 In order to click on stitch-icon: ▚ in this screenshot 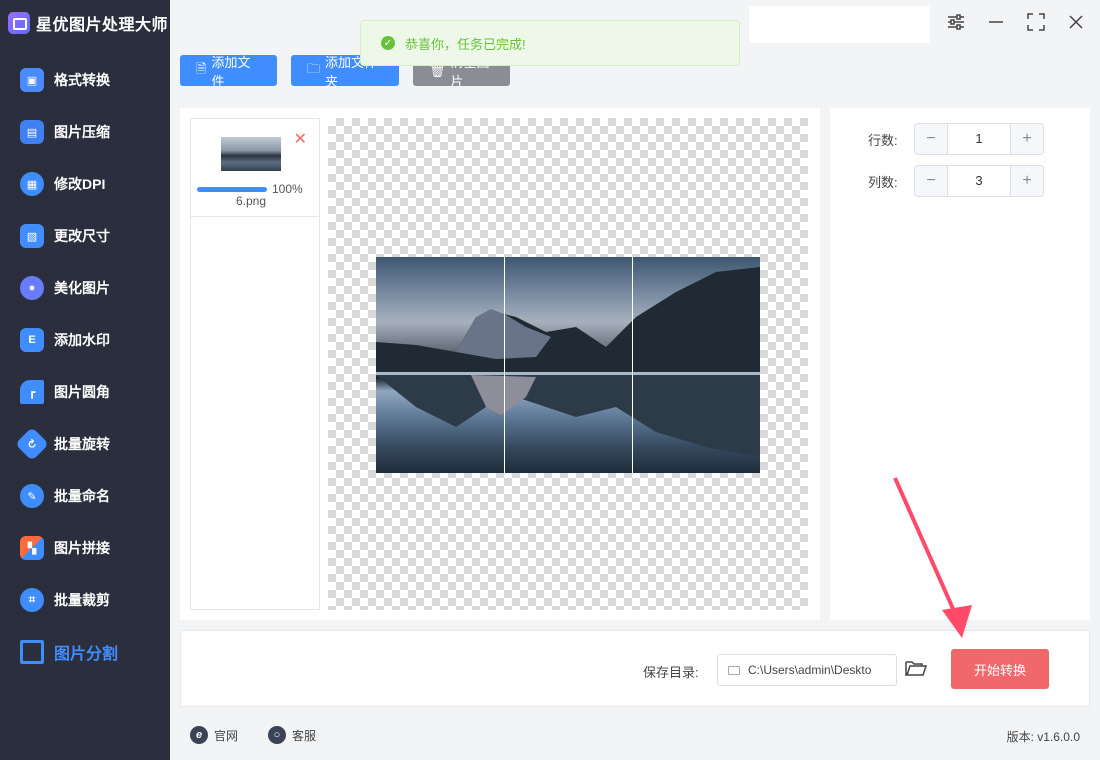, I will do `click(32, 548)`.